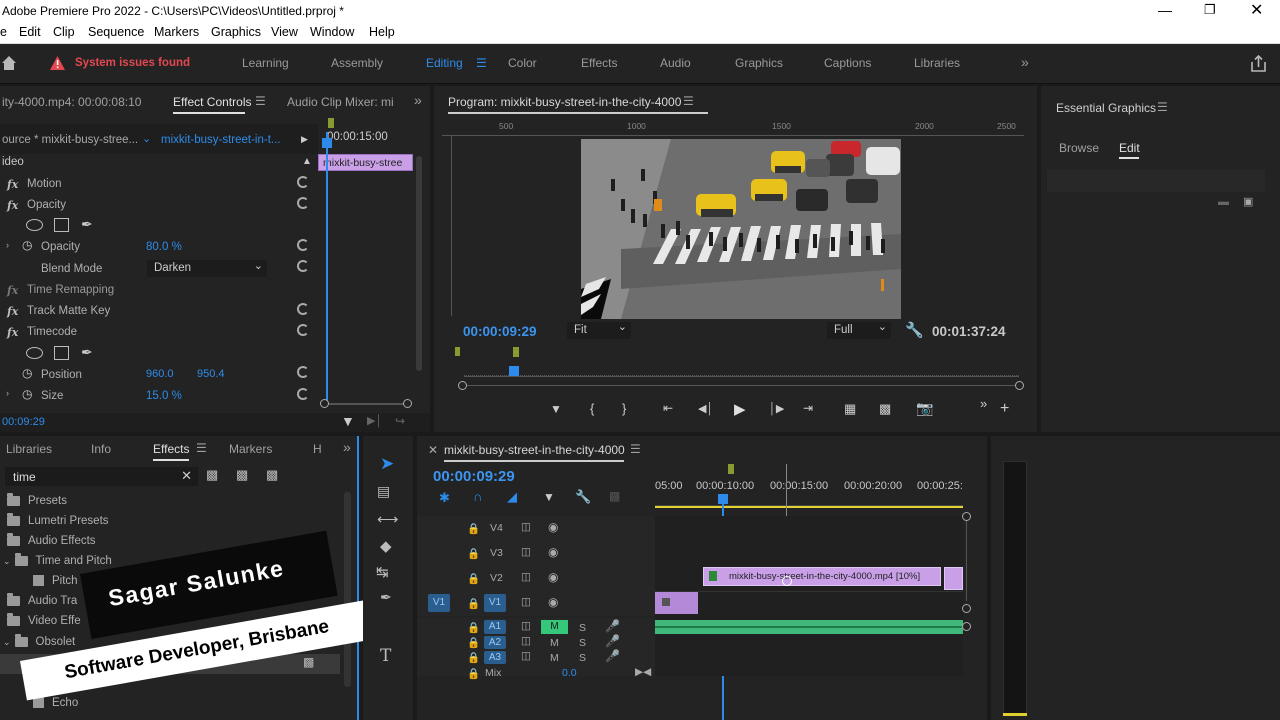  Describe the element at coordinates (332, 32) in the screenshot. I see `menu-window: Window` at that location.